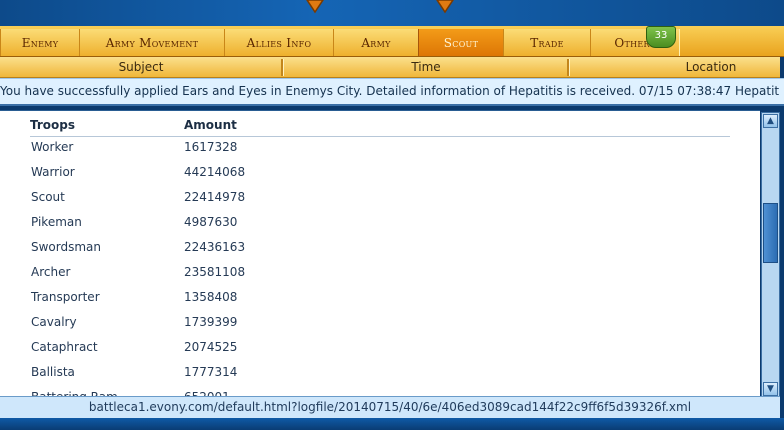 This screenshot has width=784, height=430. What do you see at coordinates (279, 42) in the screenshot?
I see `tab-allies-info: Allies Info` at bounding box center [279, 42].